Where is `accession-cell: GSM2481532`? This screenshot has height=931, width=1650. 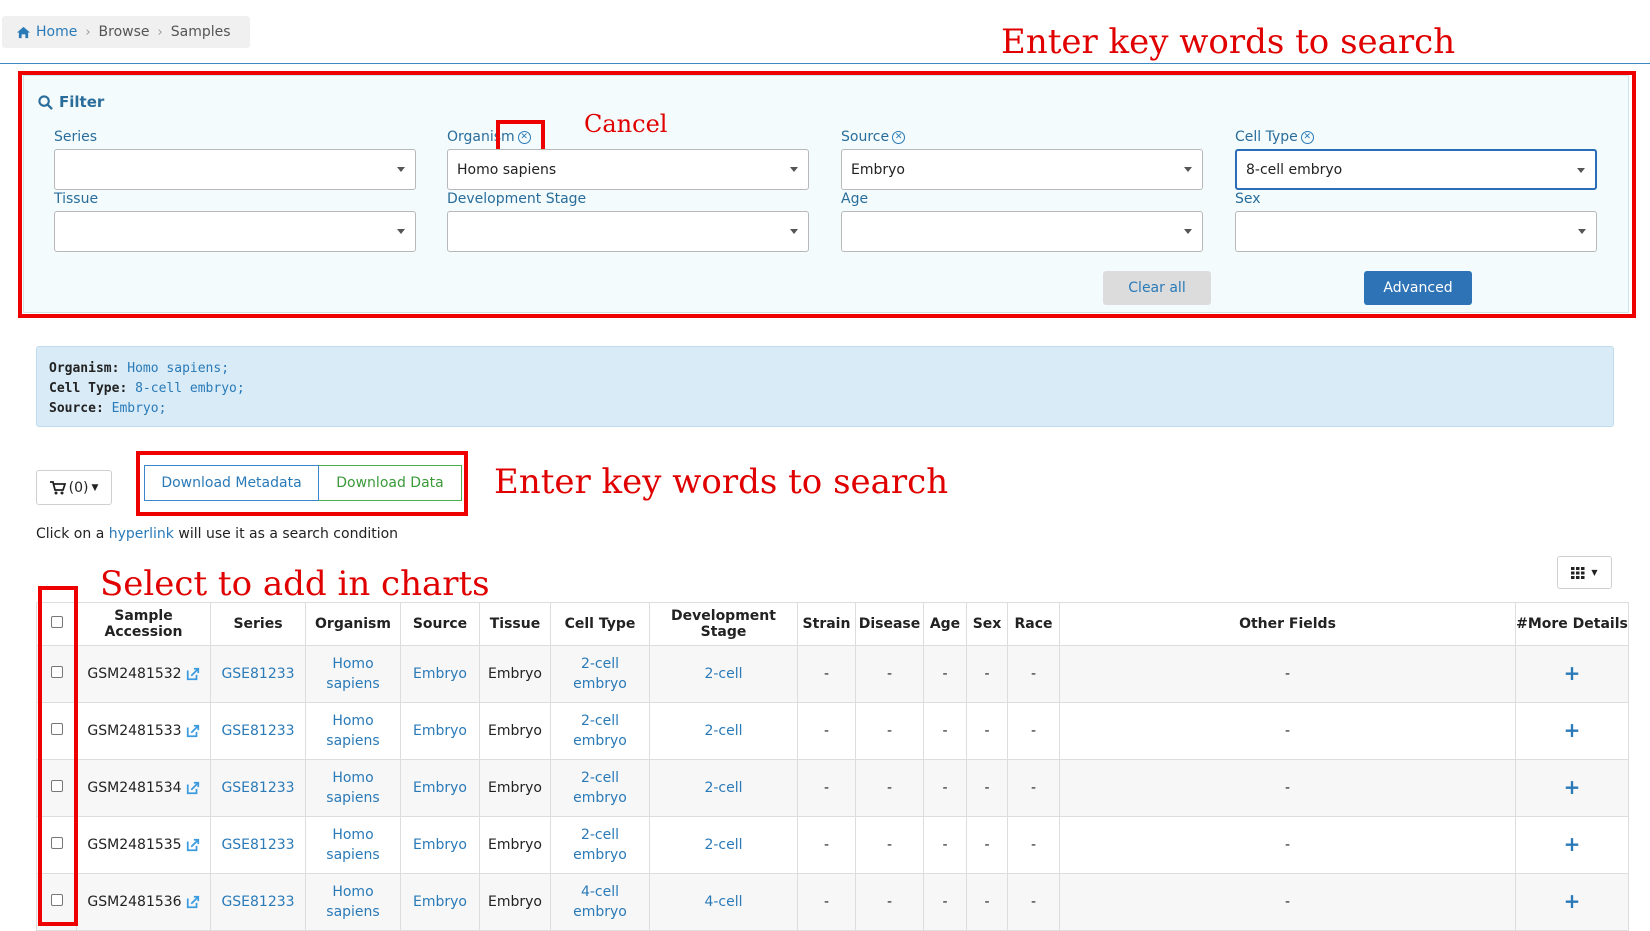
accession-cell: GSM2481532 is located at coordinates (143, 674).